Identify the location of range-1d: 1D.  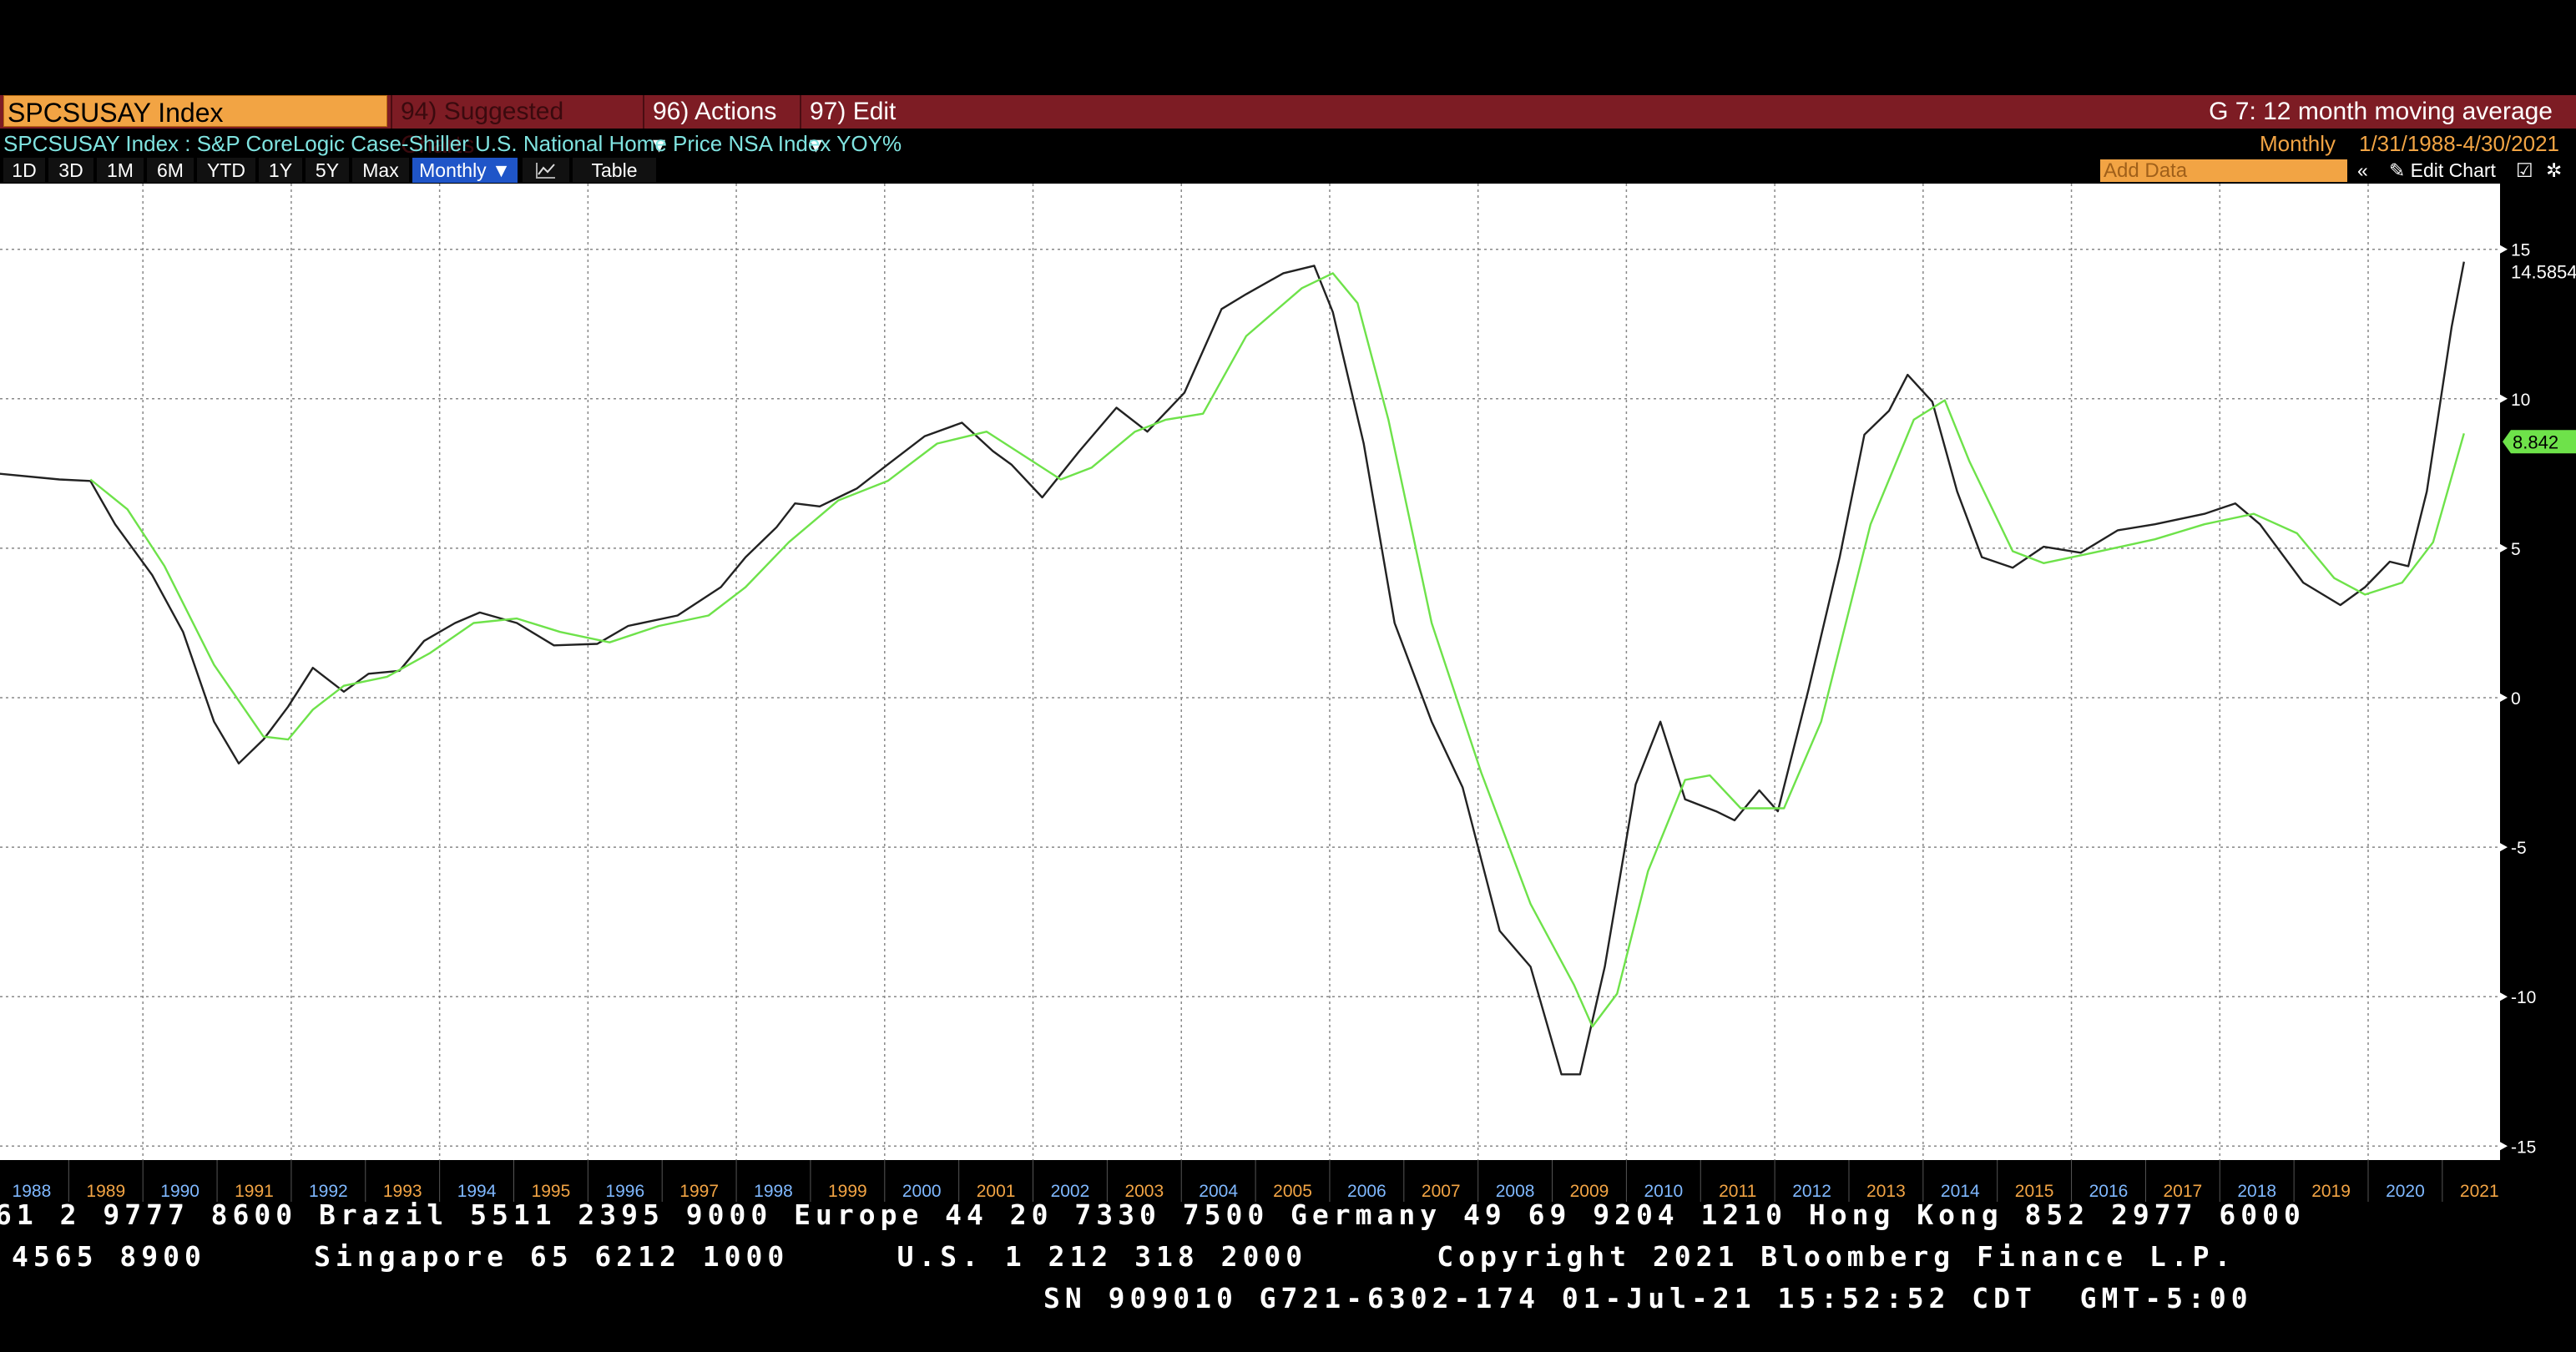
(24, 170).